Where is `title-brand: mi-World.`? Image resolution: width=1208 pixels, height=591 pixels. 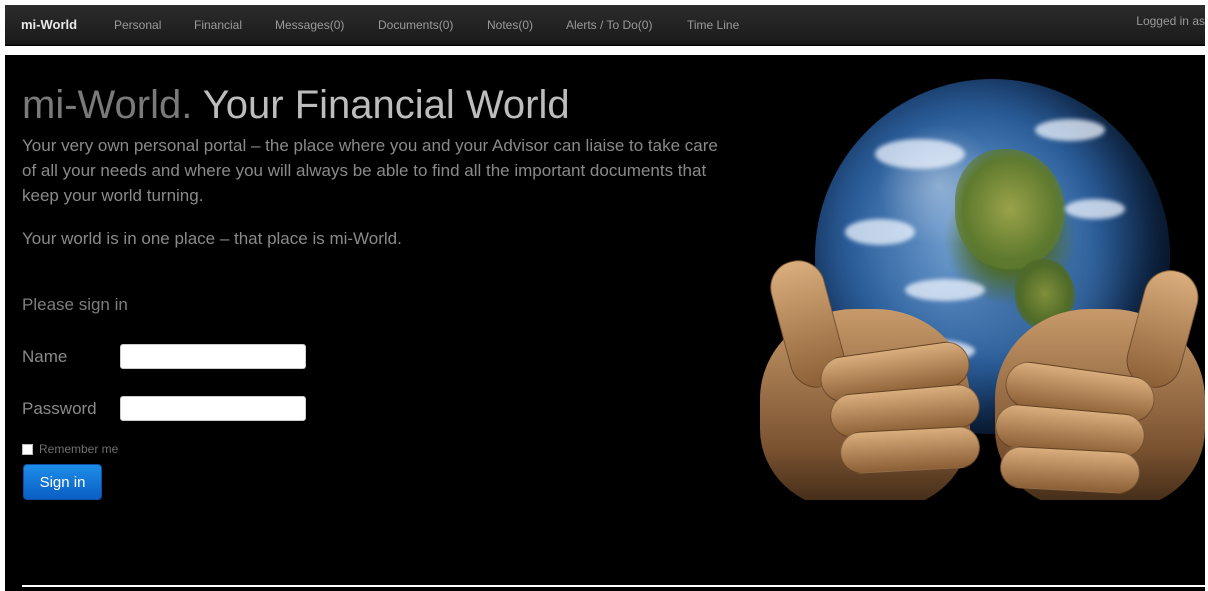 title-brand: mi-World. is located at coordinates (107, 105).